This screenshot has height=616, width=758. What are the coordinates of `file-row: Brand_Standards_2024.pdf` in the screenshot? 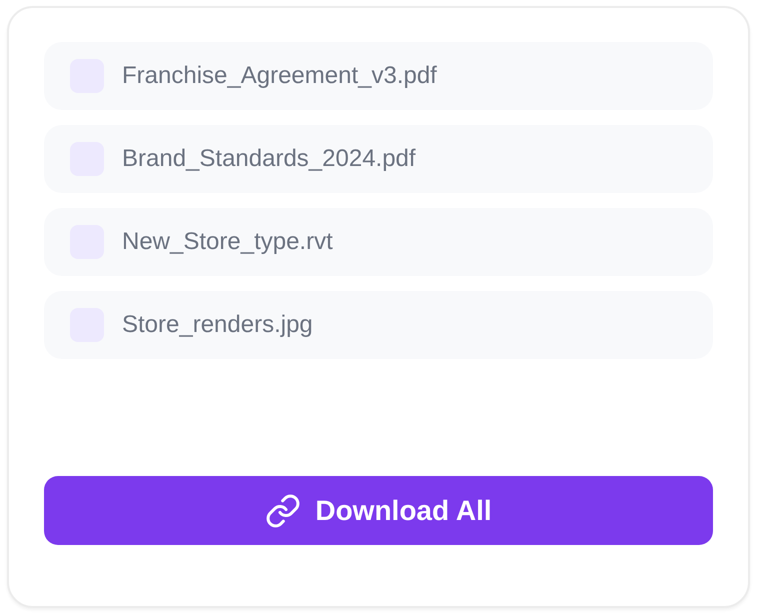 It's located at (378, 159).